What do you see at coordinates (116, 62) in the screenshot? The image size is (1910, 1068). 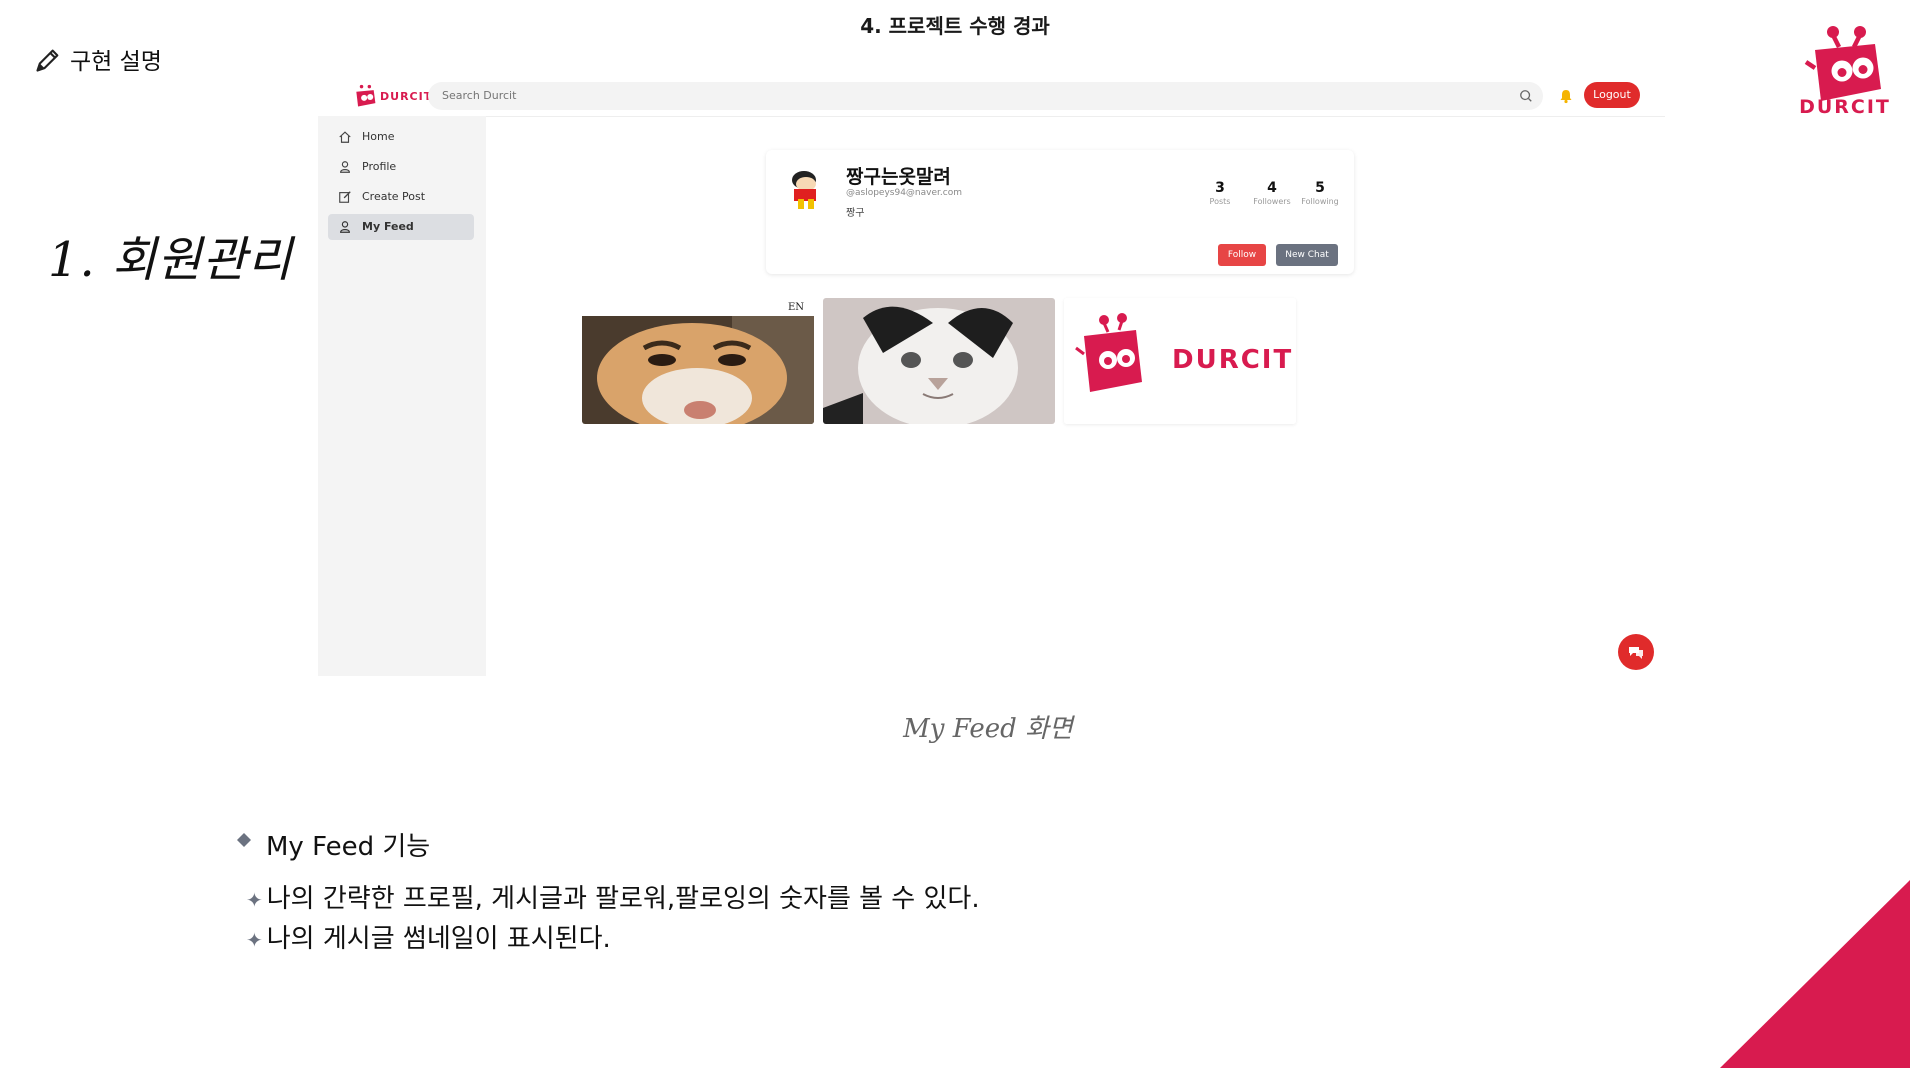 I see `section-label: 구현 설명` at bounding box center [116, 62].